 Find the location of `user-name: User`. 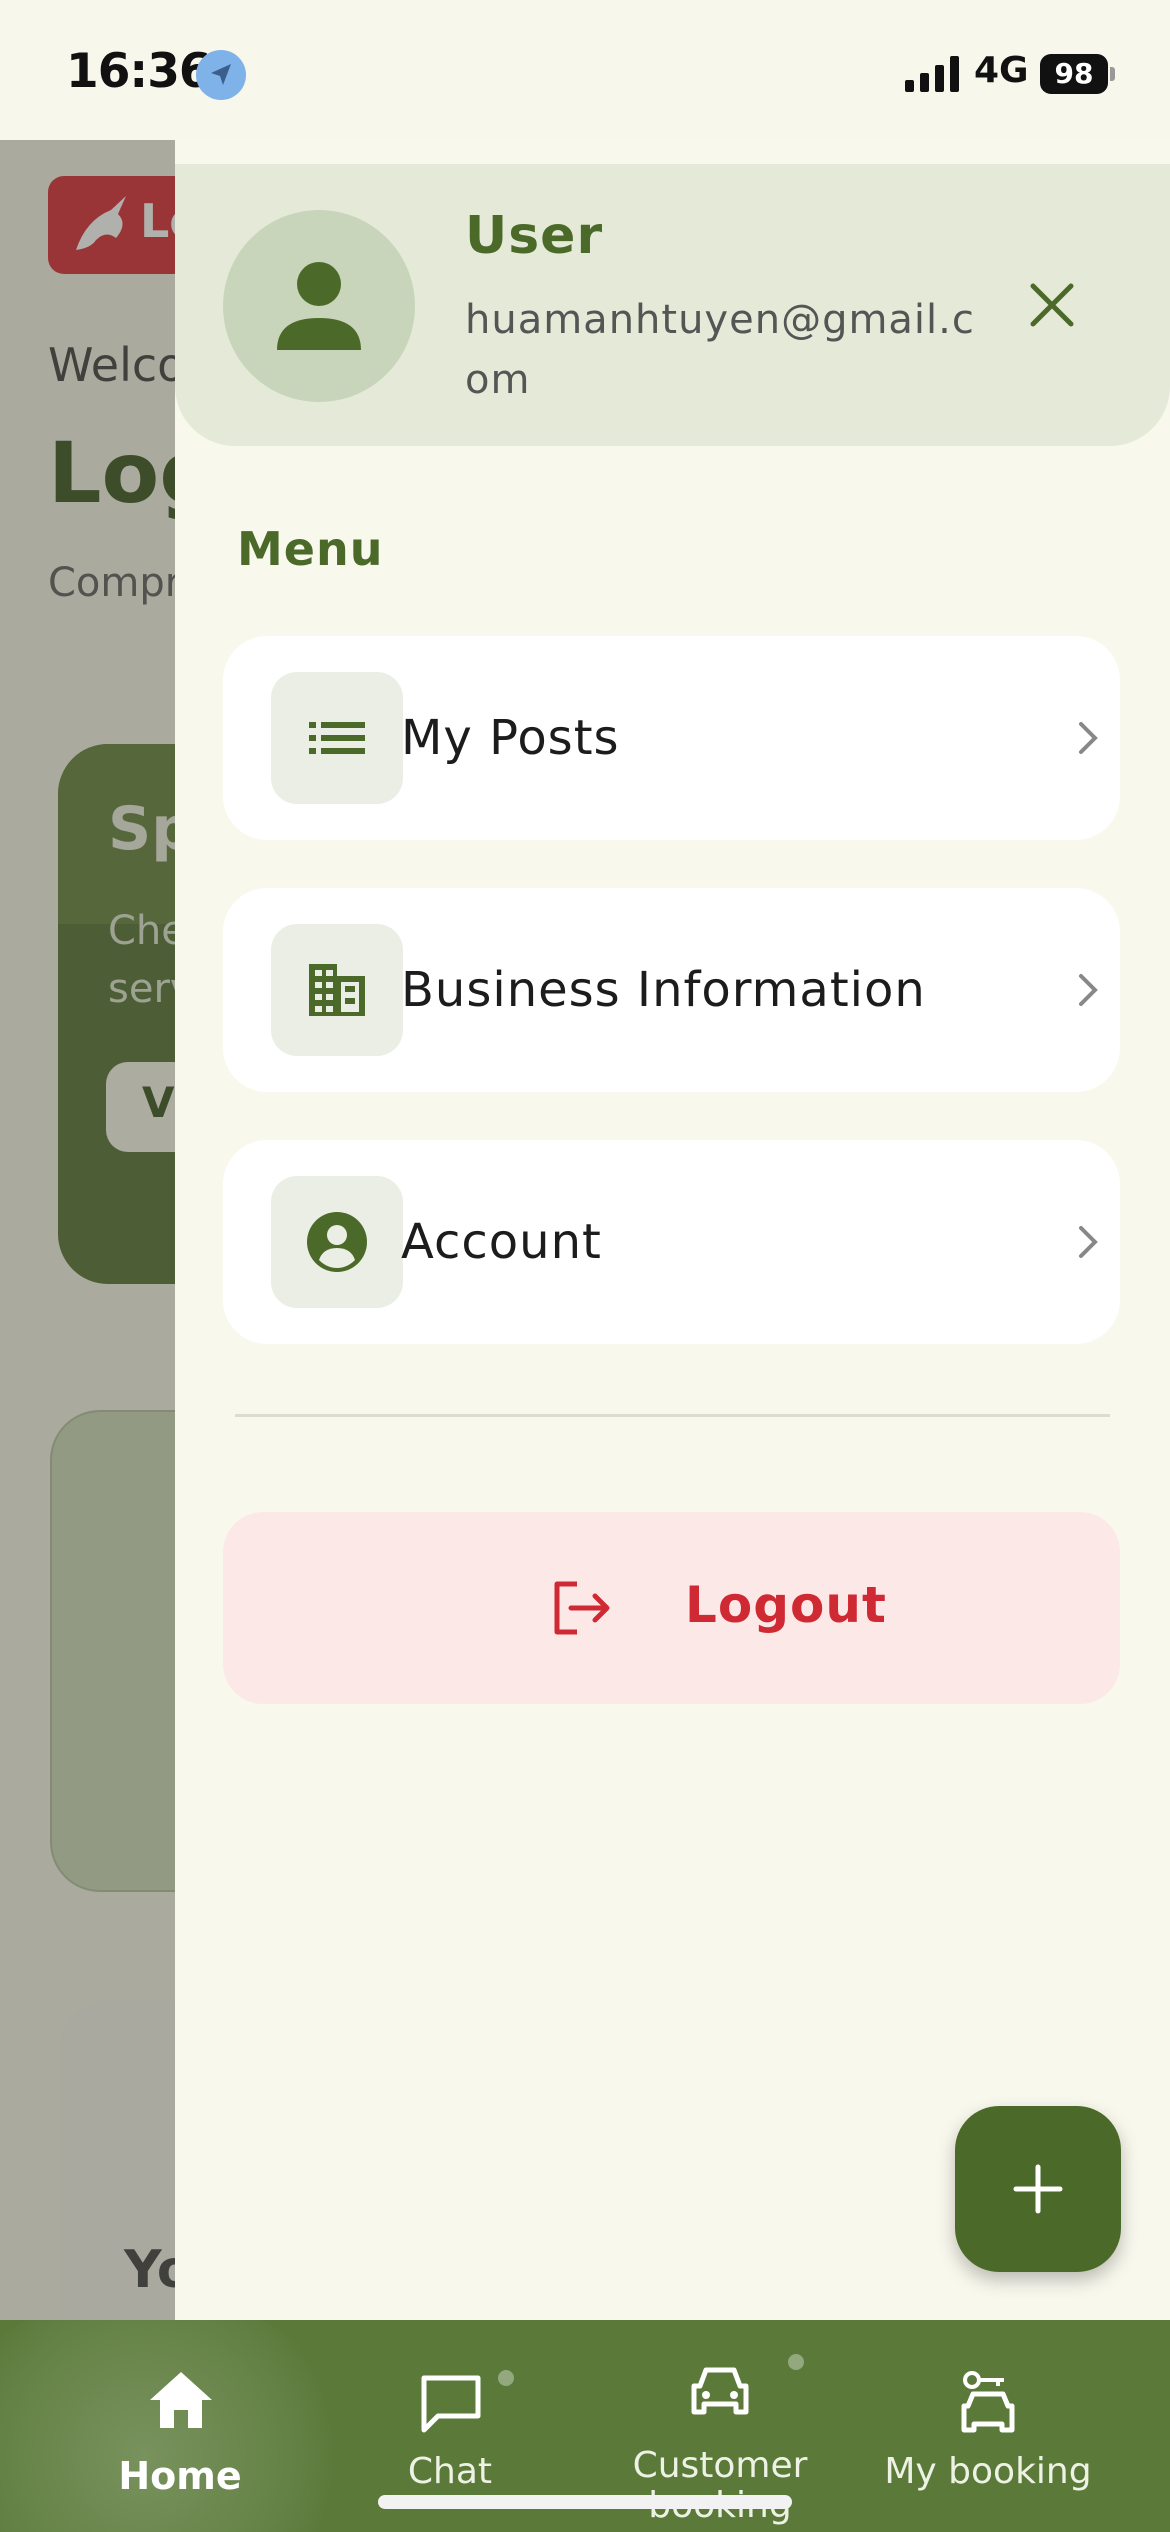

user-name: User is located at coordinates (534, 236).